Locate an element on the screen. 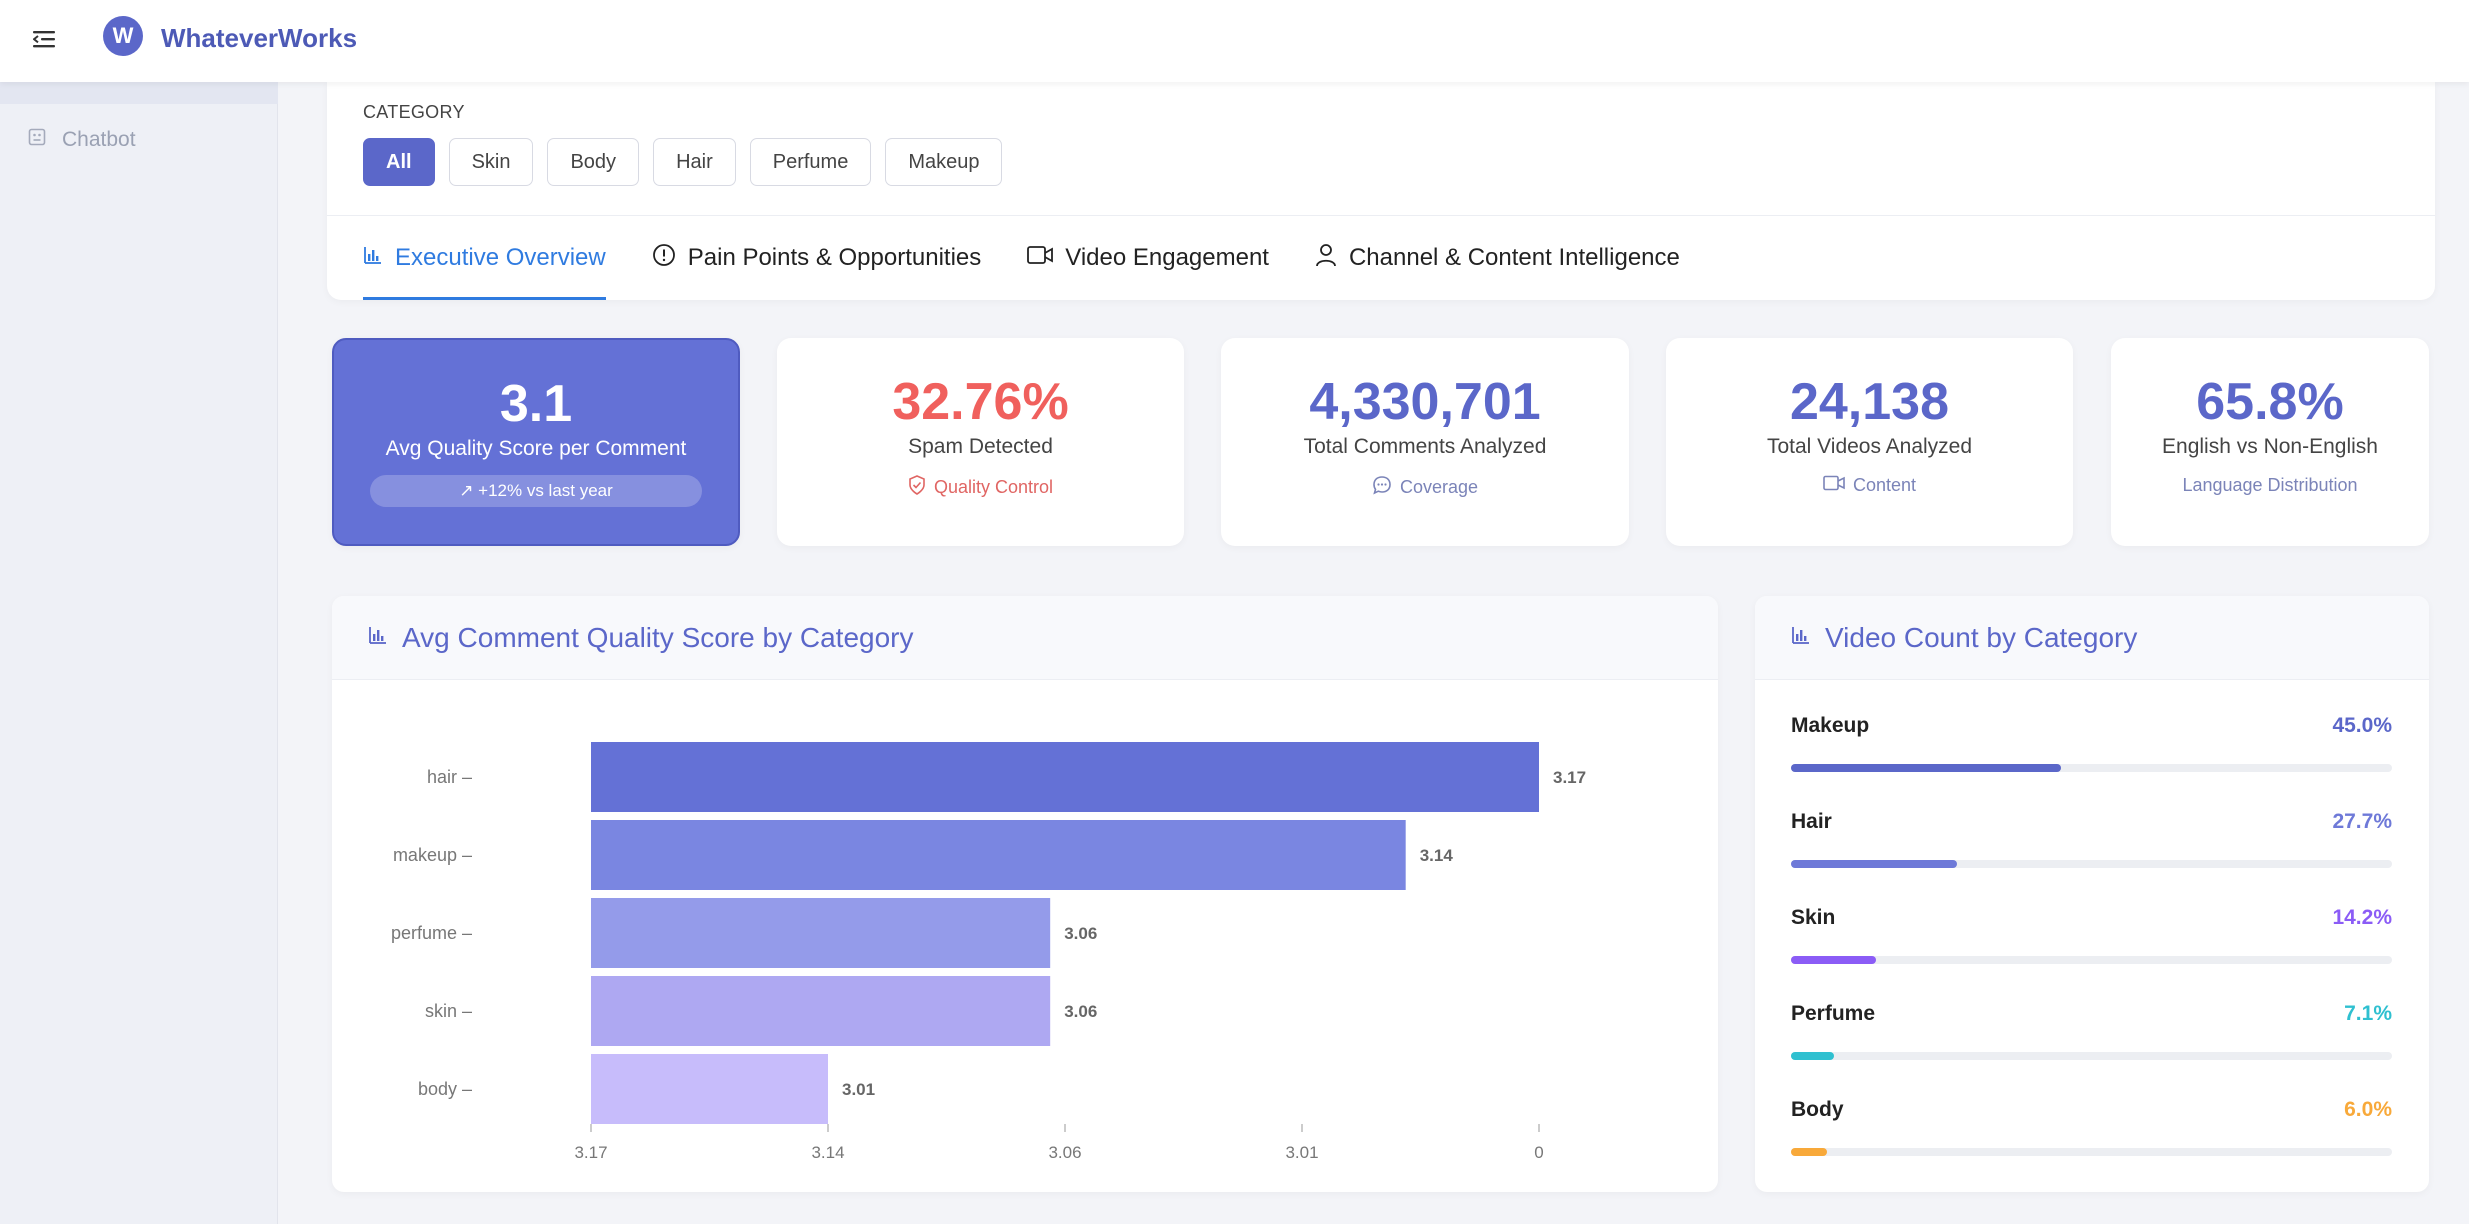 This screenshot has width=2469, height=1224. category-name: Perfume is located at coordinates (1833, 1013).